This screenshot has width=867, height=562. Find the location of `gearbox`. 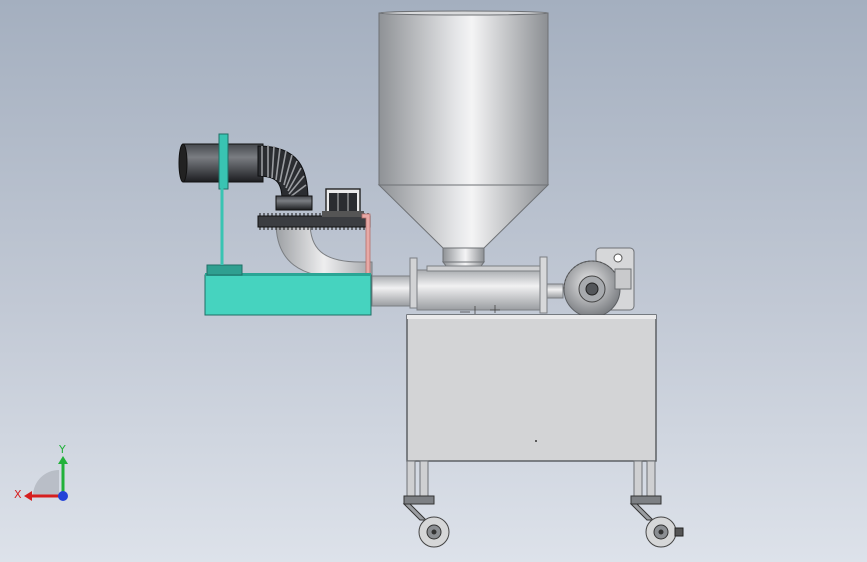

gearbox is located at coordinates (599, 282).